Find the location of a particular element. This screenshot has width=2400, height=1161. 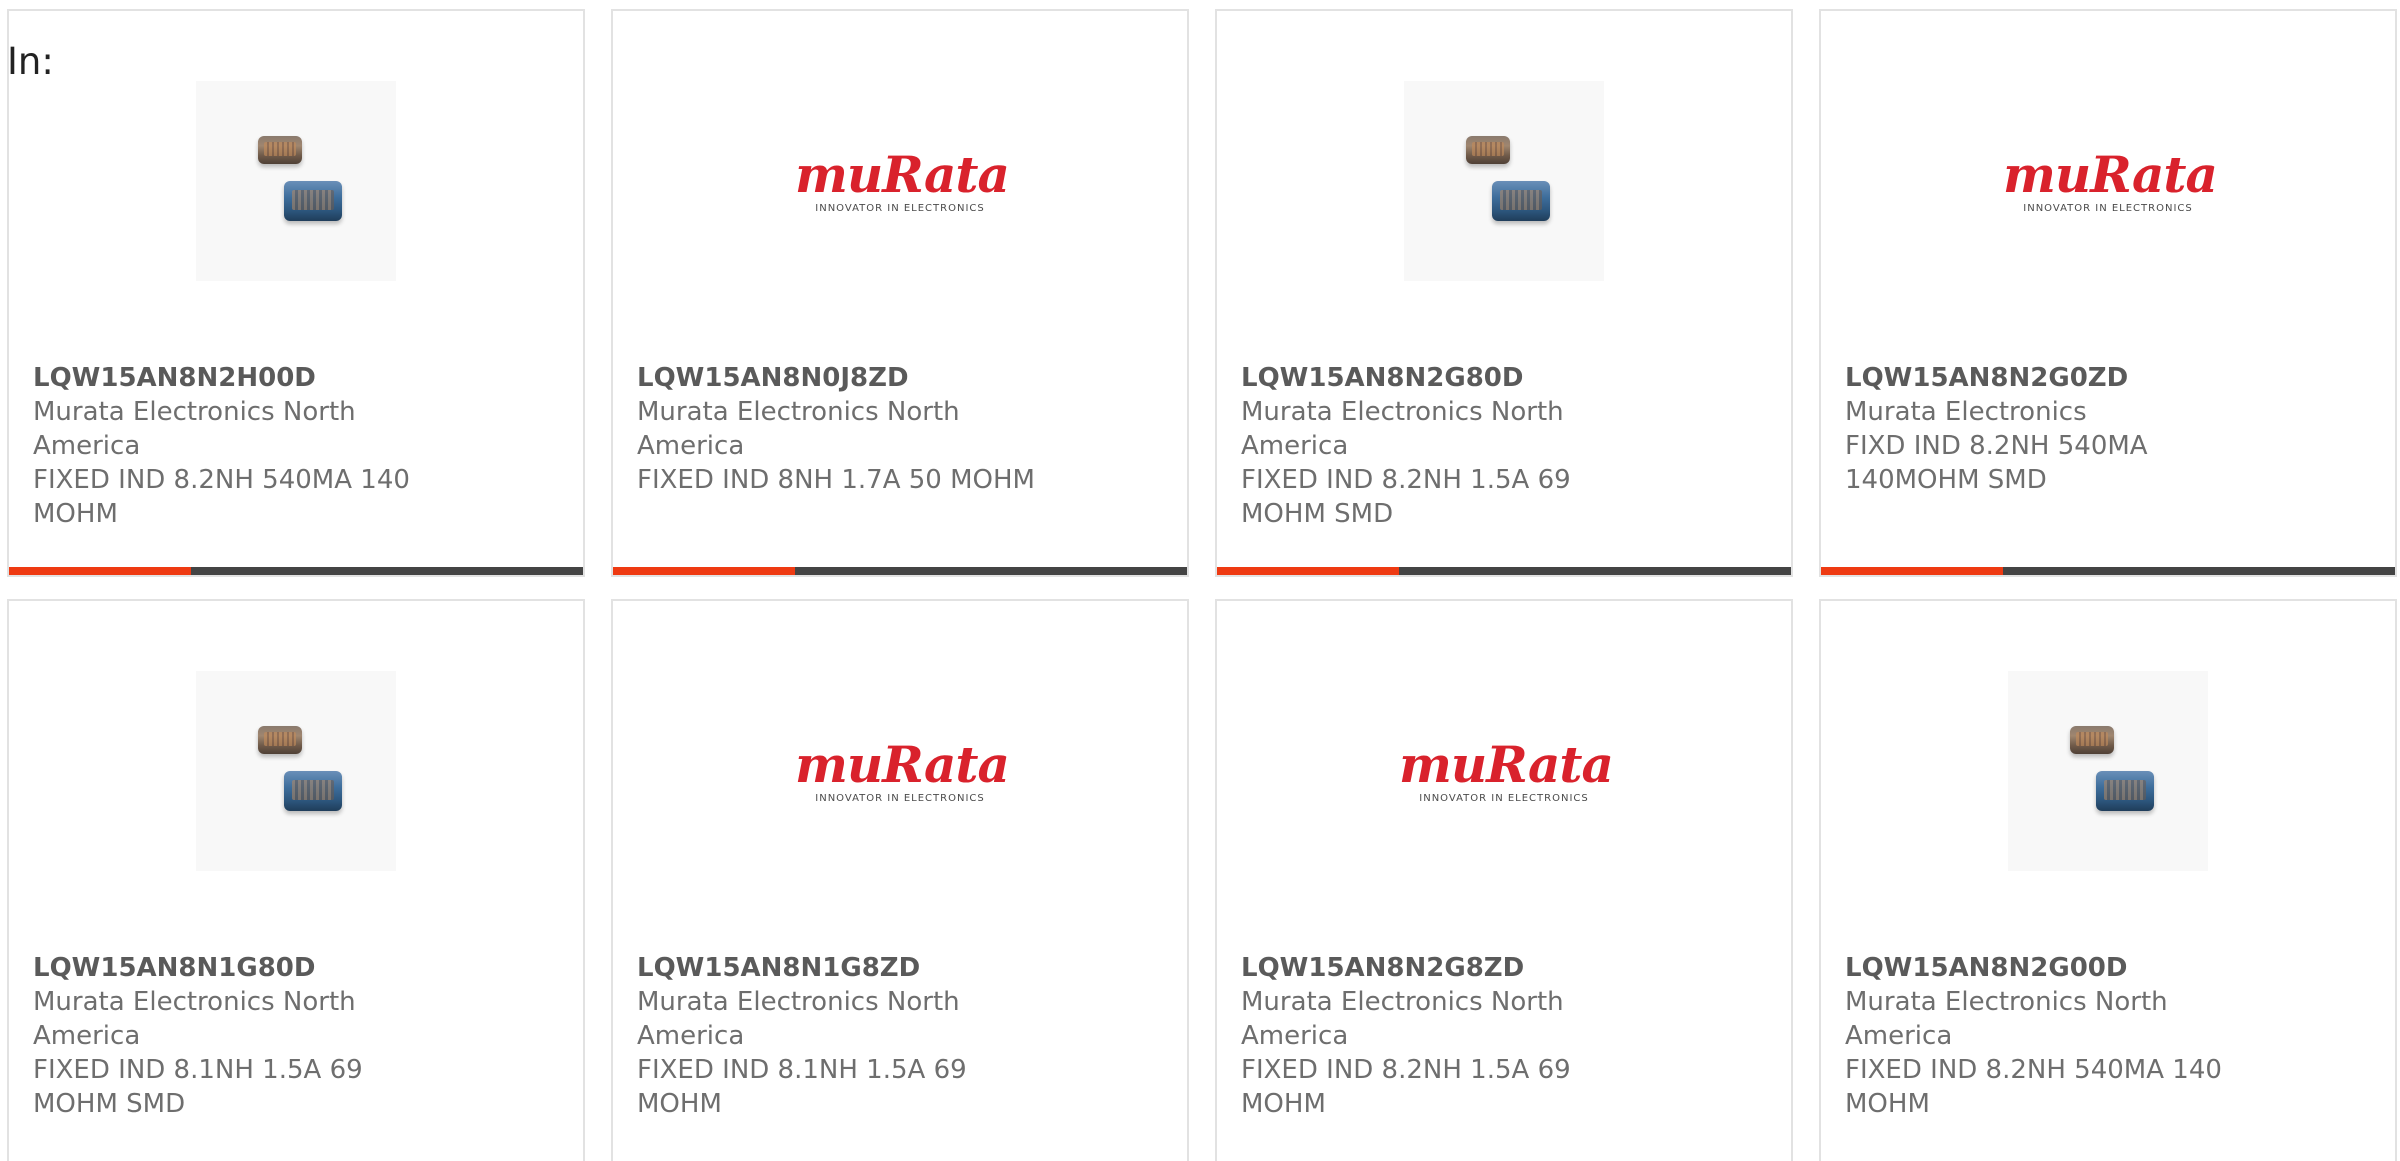

part-number: LQW15AN8N2G80D is located at coordinates (1451, 378).